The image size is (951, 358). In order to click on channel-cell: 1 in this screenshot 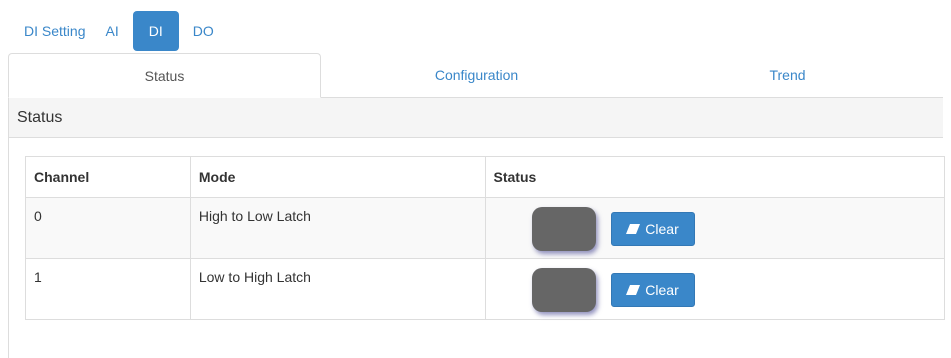, I will do `click(108, 289)`.